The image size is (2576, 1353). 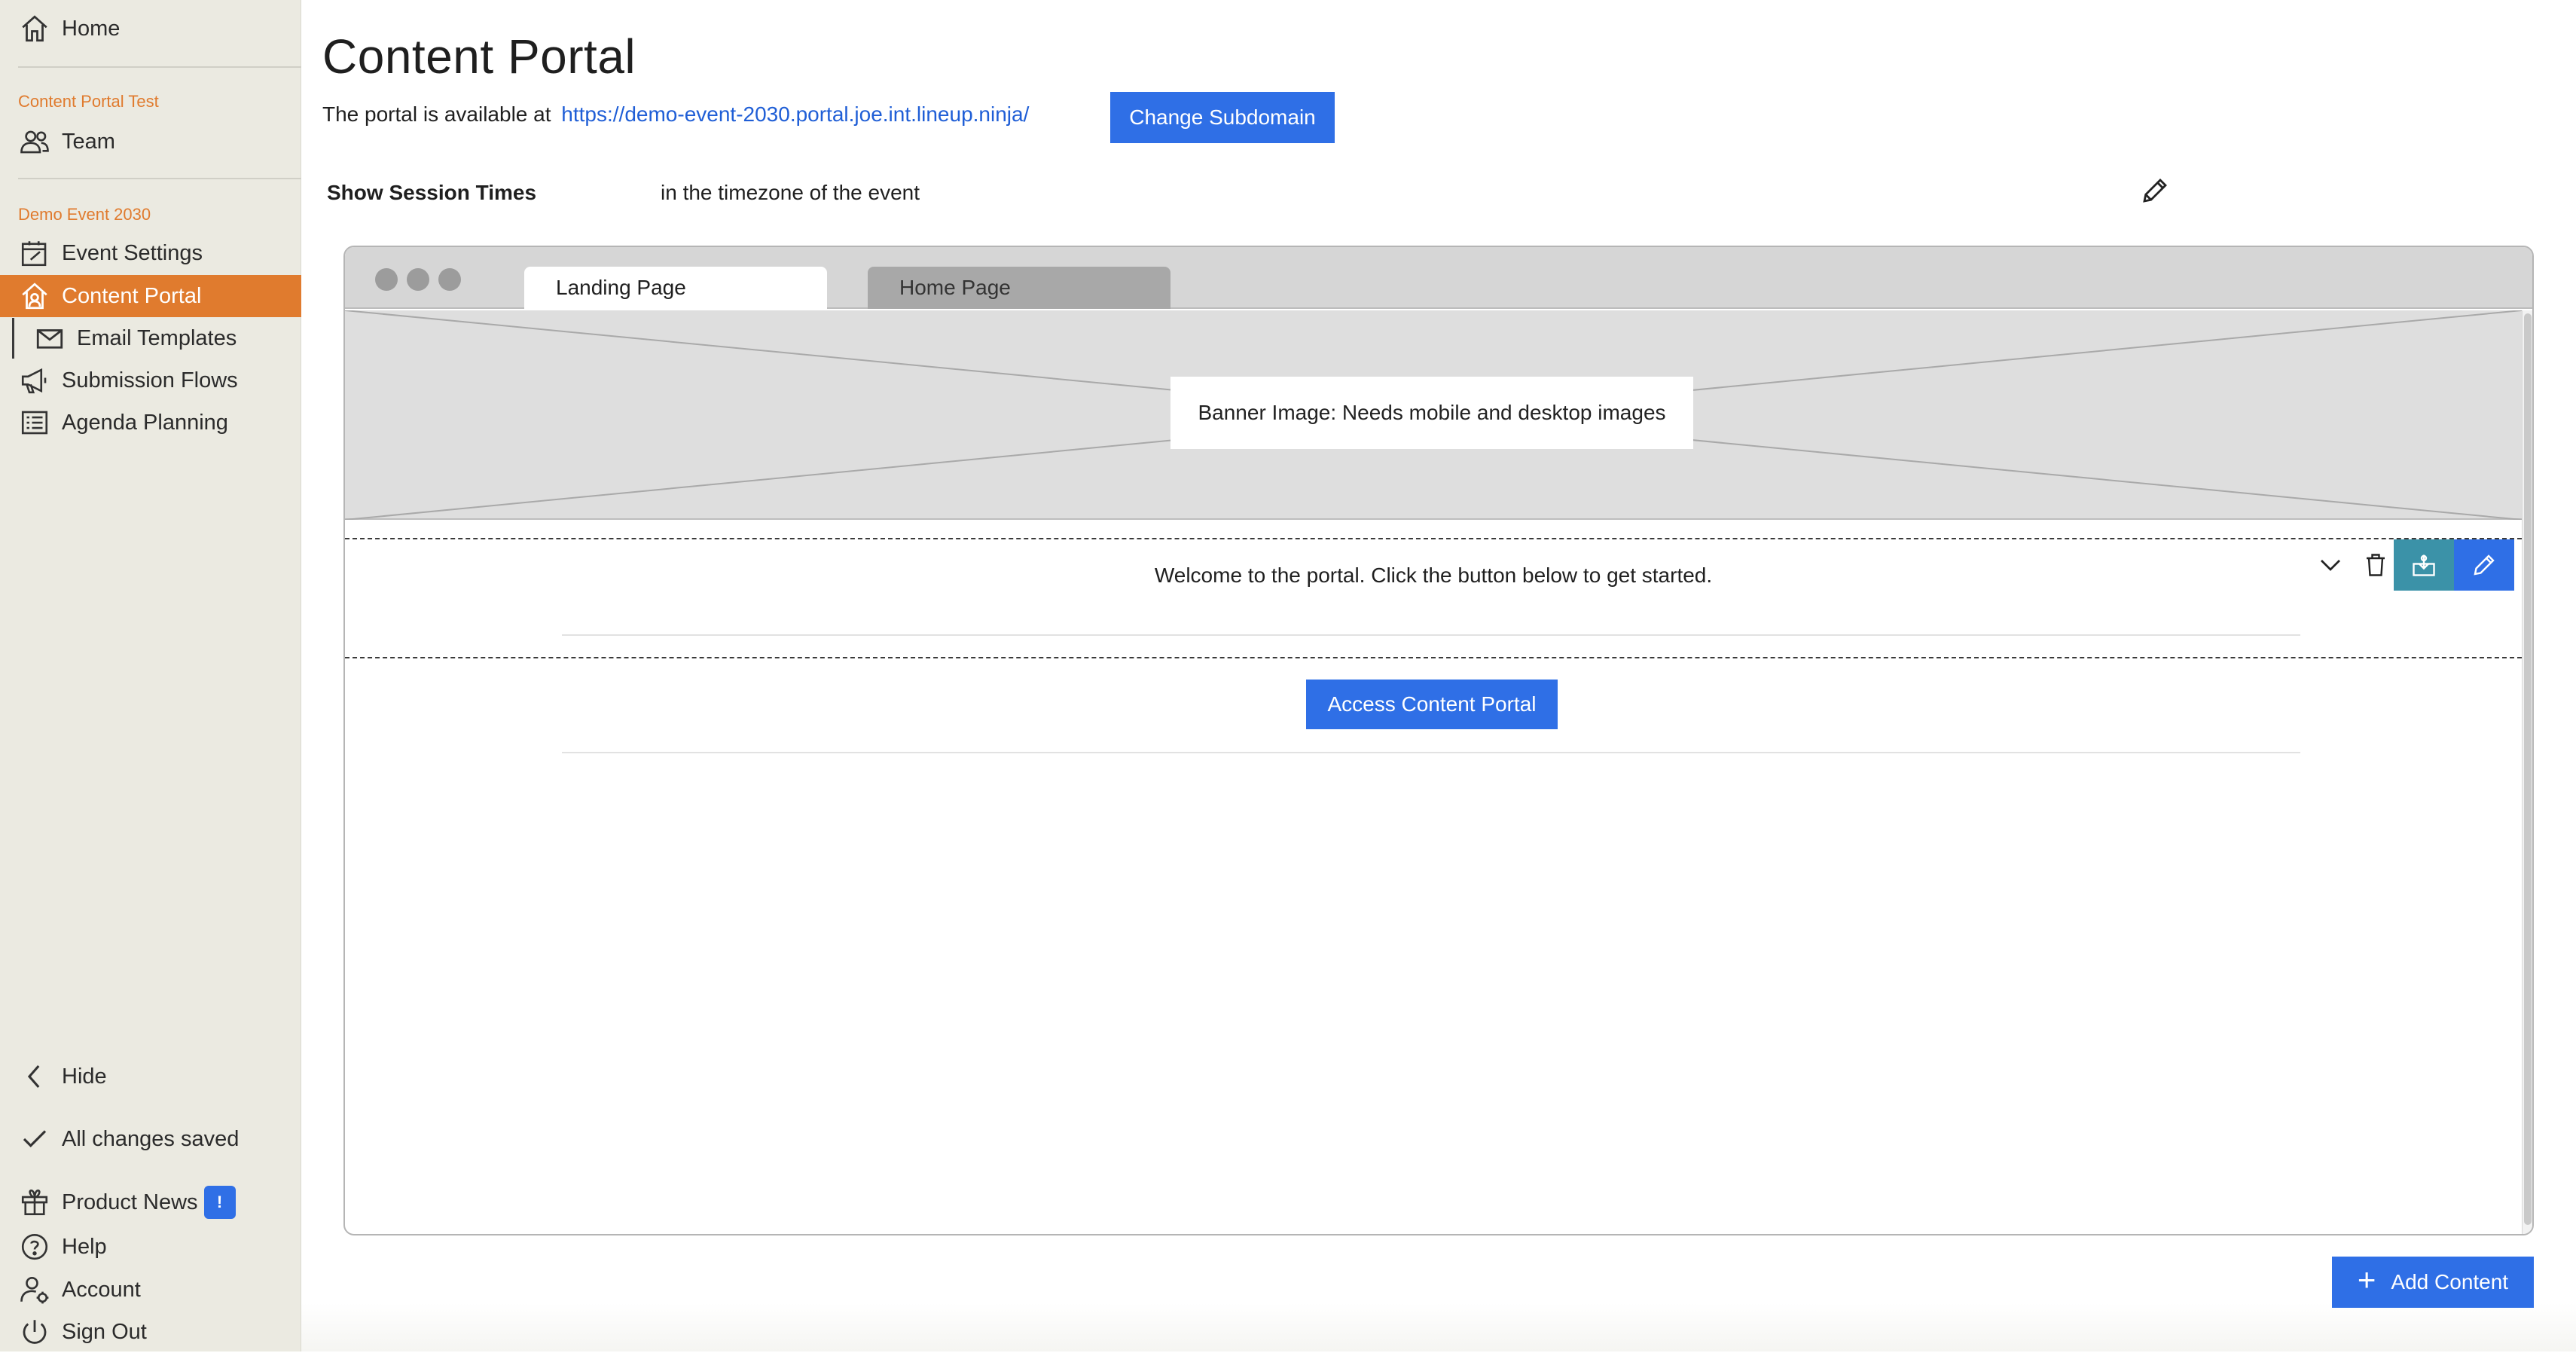 I want to click on sidebar-item-email-templates: Email Templates, so click(x=150, y=338).